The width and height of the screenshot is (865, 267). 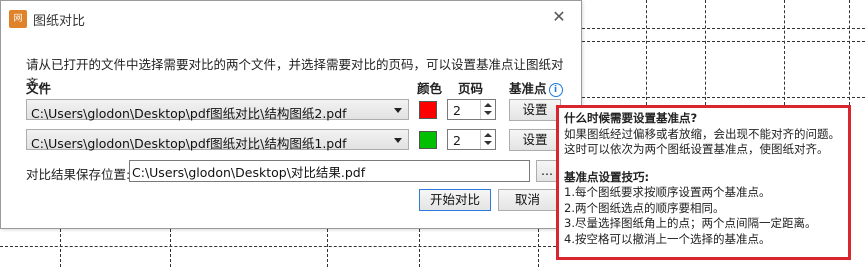 What do you see at coordinates (528, 88) in the screenshot?
I see `base-point-label: 基准点` at bounding box center [528, 88].